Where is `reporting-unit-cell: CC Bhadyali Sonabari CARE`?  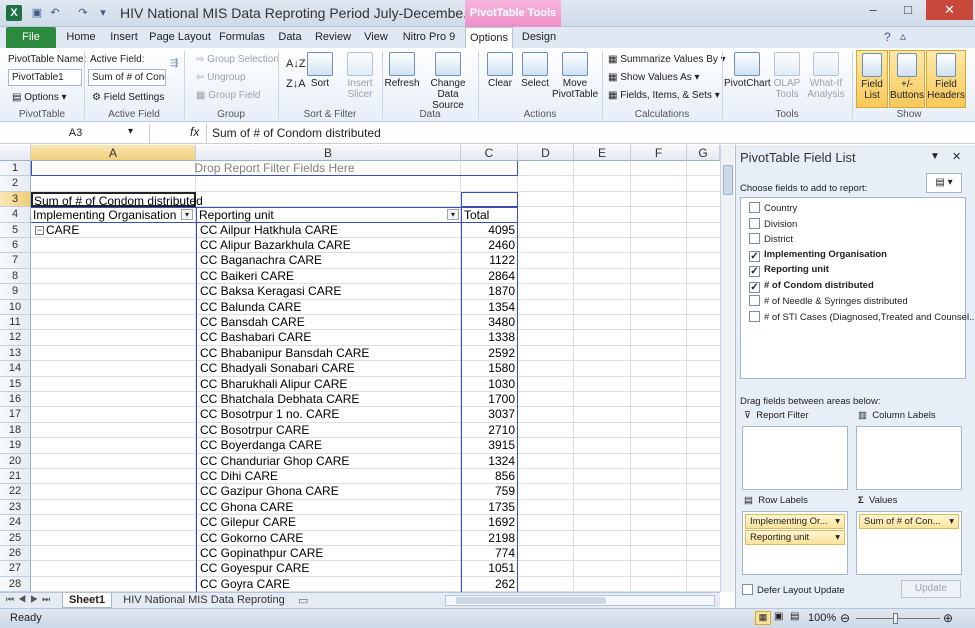
reporting-unit-cell: CC Bhadyali Sonabari CARE is located at coordinates (328, 369).